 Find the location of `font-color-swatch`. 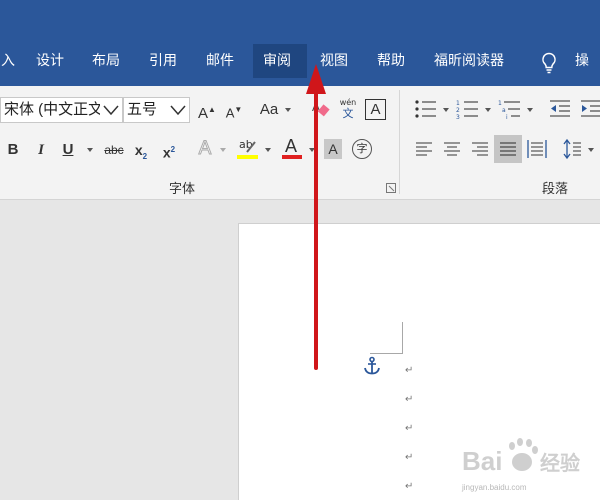

font-color-swatch is located at coordinates (292, 157).